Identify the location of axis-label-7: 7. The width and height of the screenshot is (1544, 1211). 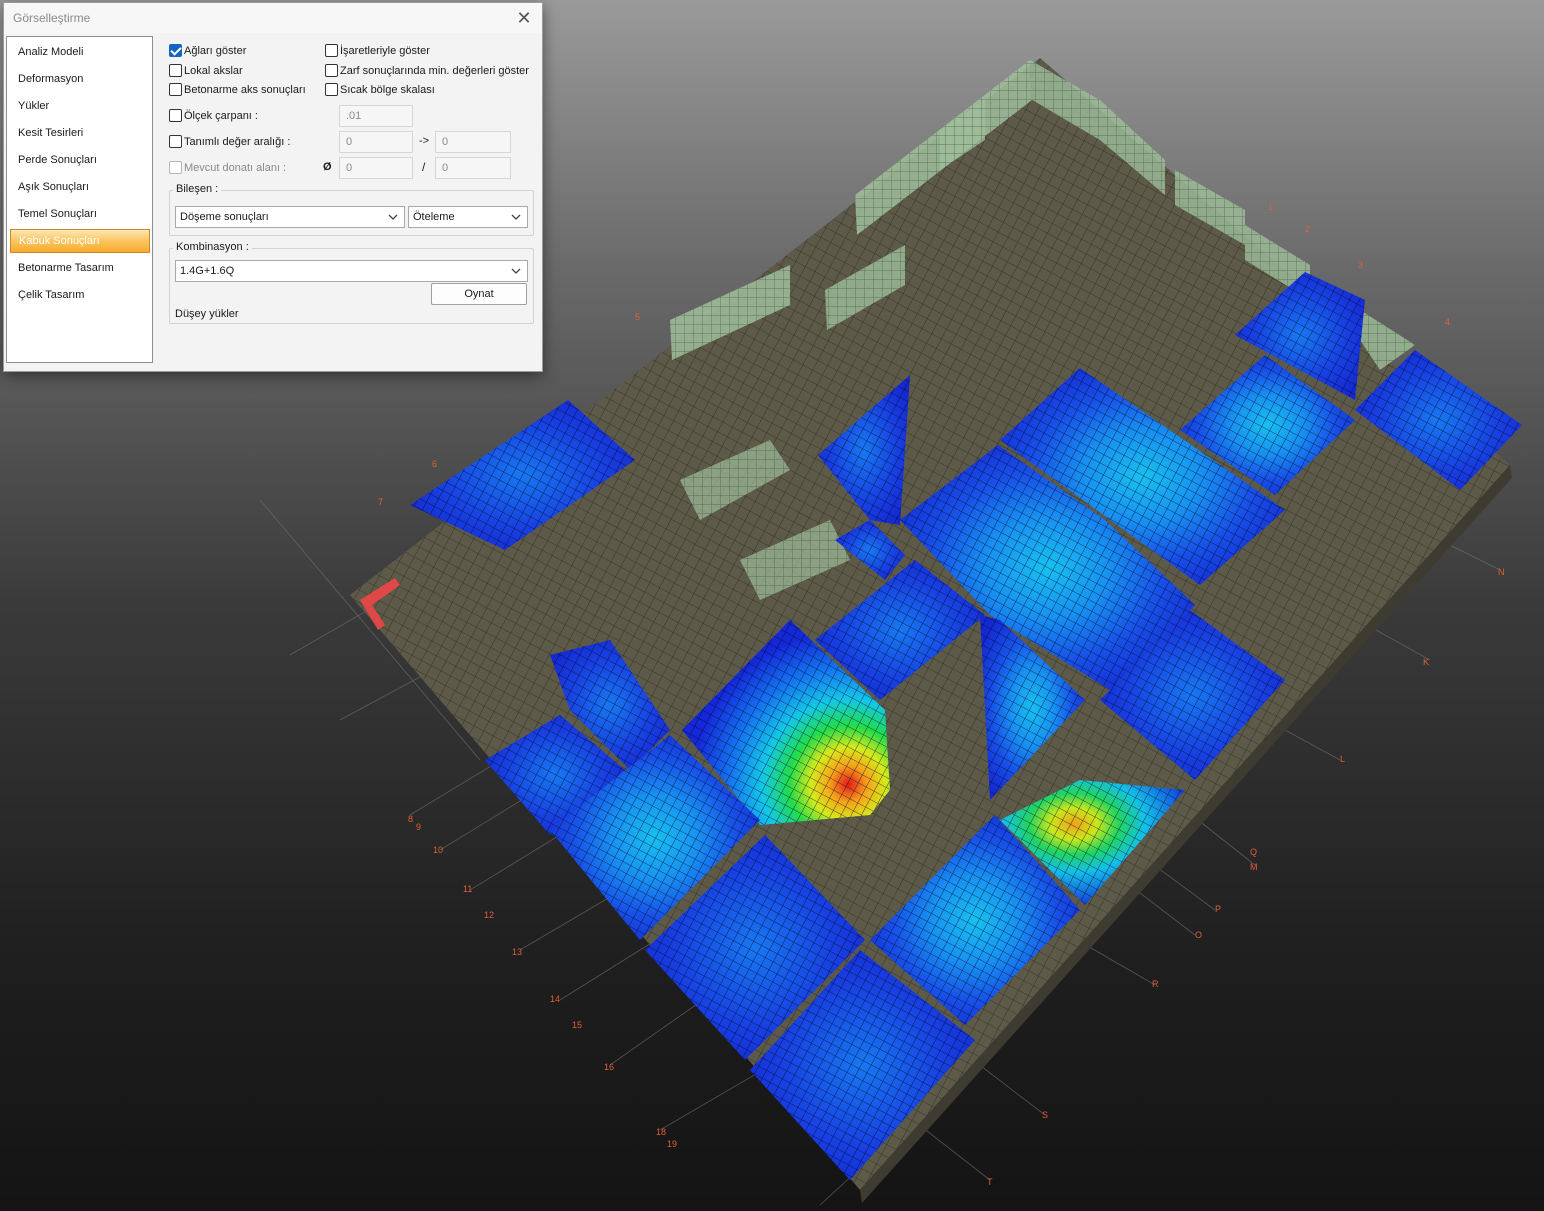
(380, 502).